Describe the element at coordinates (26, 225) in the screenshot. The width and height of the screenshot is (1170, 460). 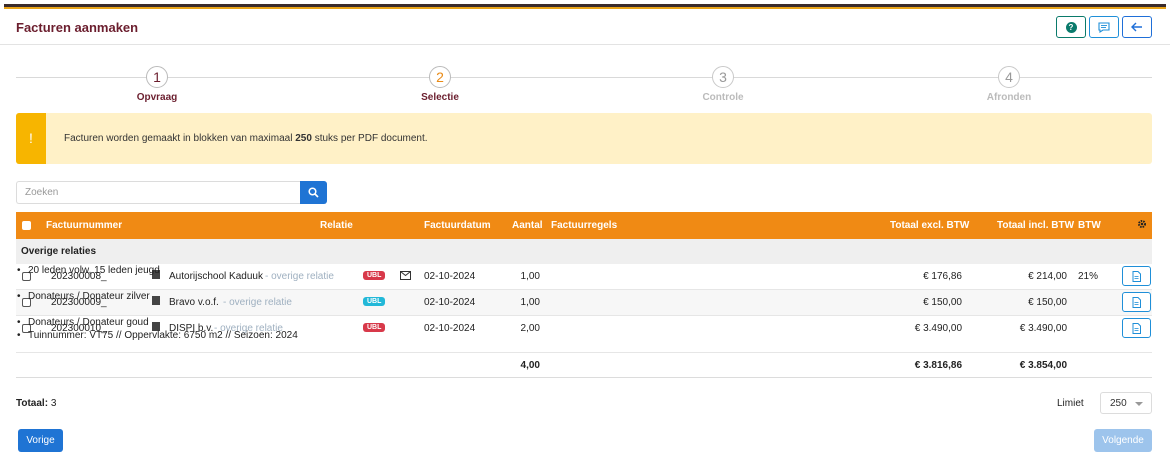
I see `select-all-checkbox` at that location.